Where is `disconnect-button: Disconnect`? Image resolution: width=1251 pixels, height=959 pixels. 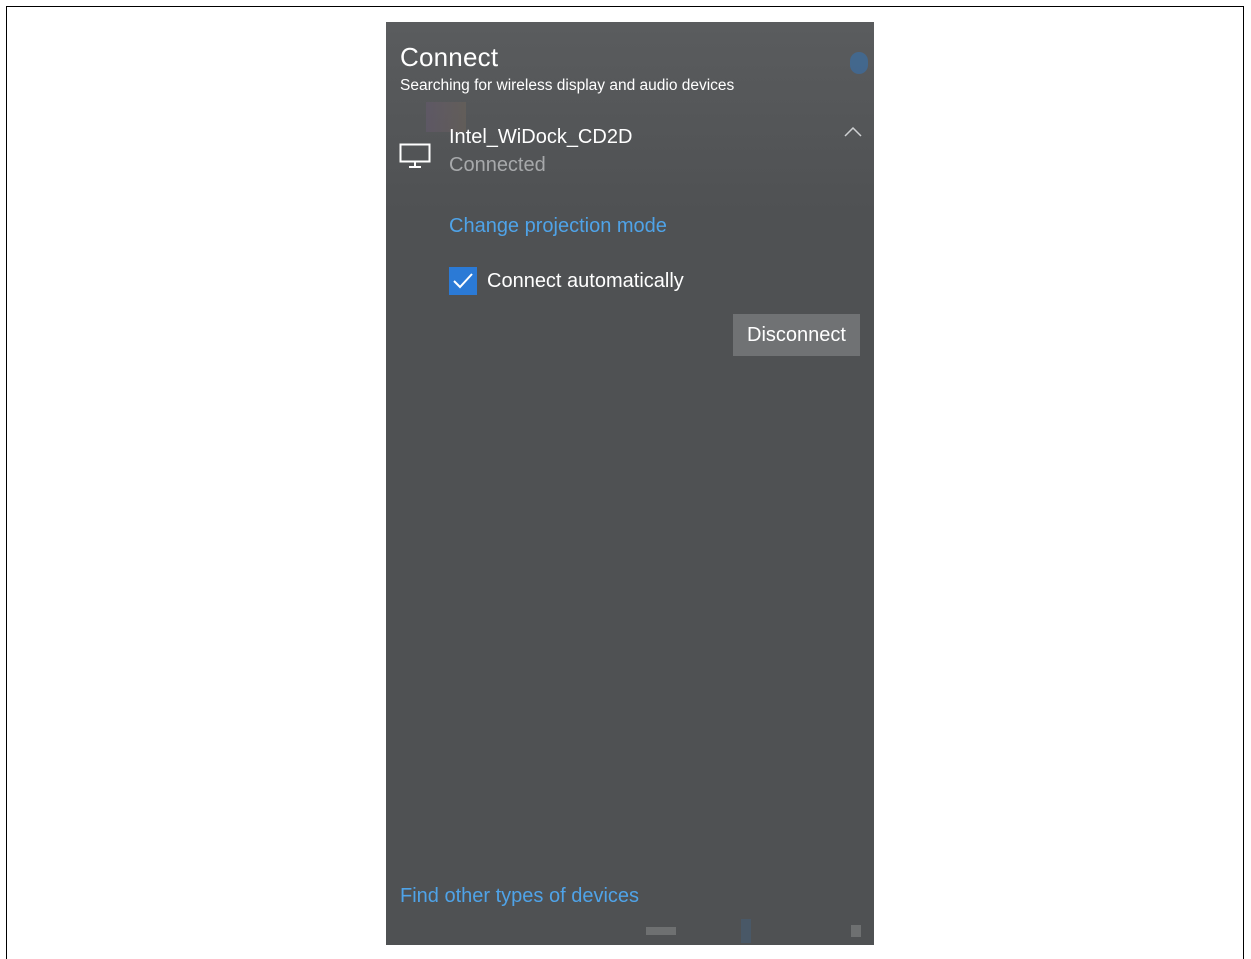 disconnect-button: Disconnect is located at coordinates (796, 335).